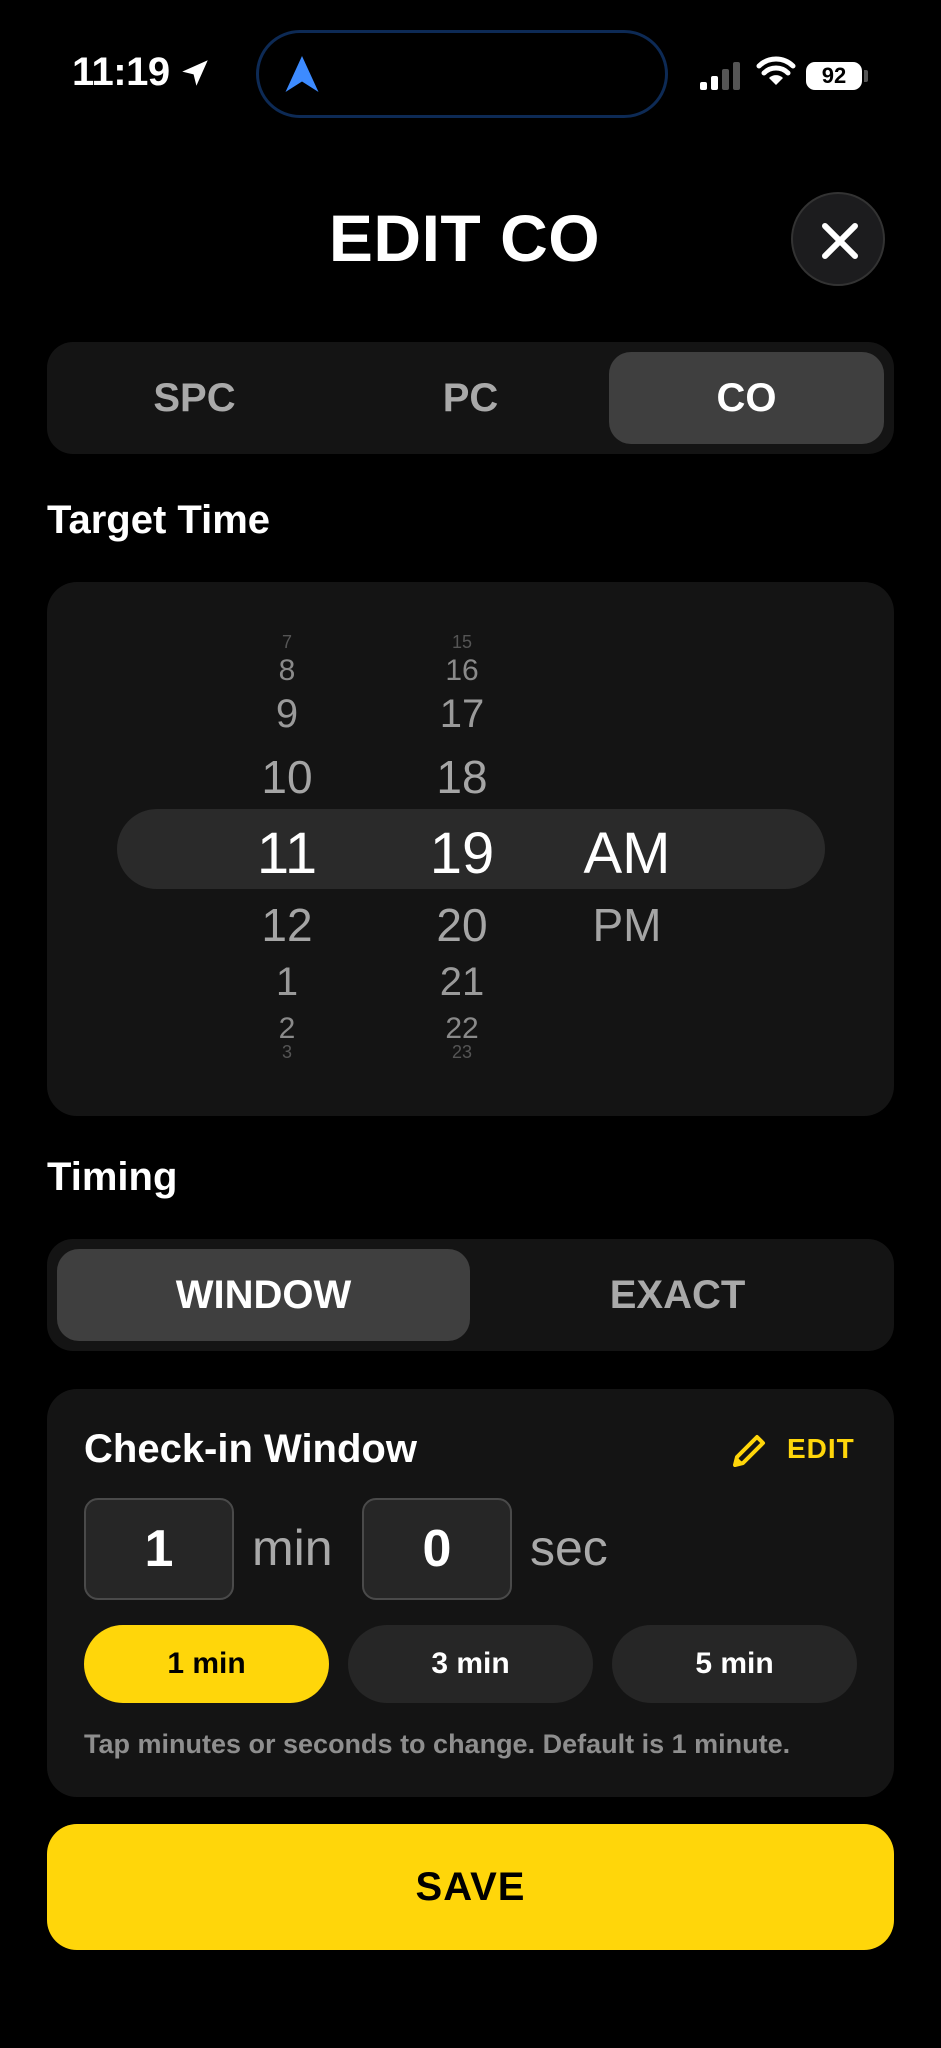 The image size is (941, 2048). Describe the element at coordinates (287, 982) in the screenshot. I see `hour-option: 1` at that location.